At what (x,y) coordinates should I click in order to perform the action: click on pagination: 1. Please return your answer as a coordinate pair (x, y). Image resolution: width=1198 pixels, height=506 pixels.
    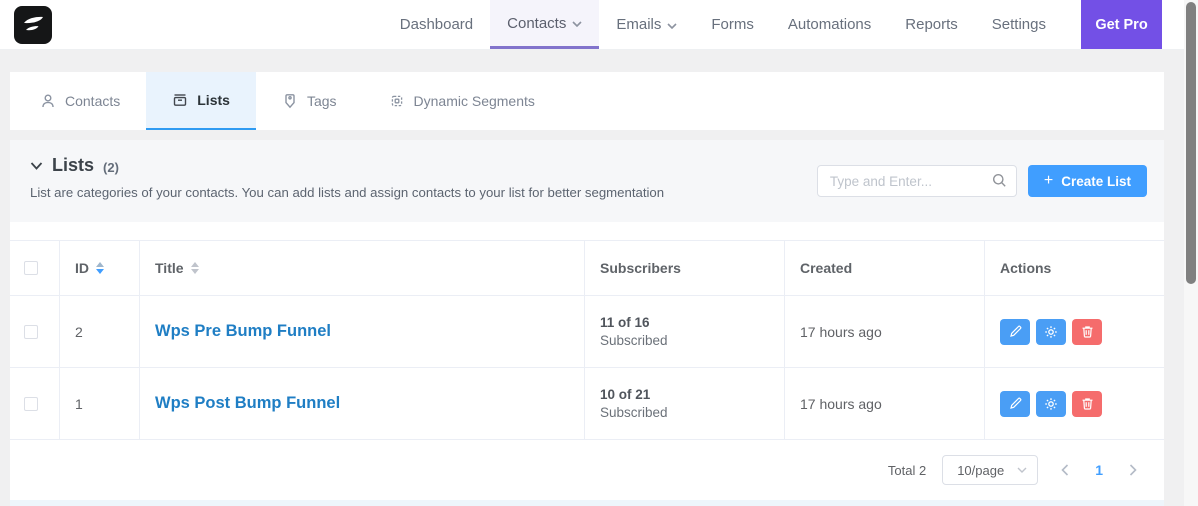
    Looking at the image, I should click on (1099, 470).